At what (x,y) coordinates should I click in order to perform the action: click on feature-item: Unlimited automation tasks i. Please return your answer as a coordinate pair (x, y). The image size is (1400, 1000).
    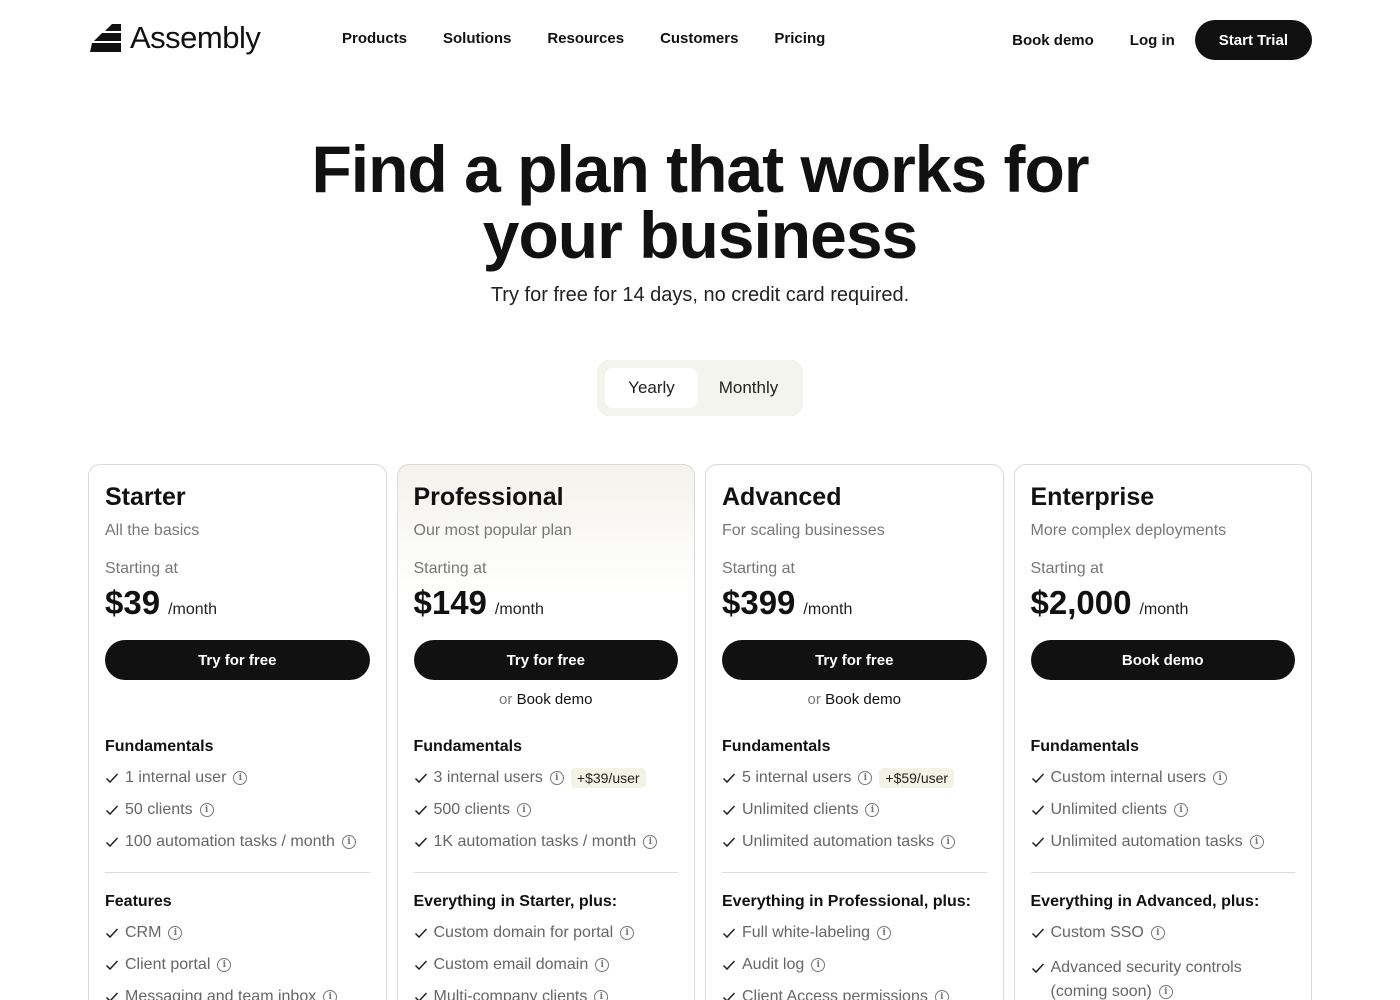
    Looking at the image, I should click on (854, 842).